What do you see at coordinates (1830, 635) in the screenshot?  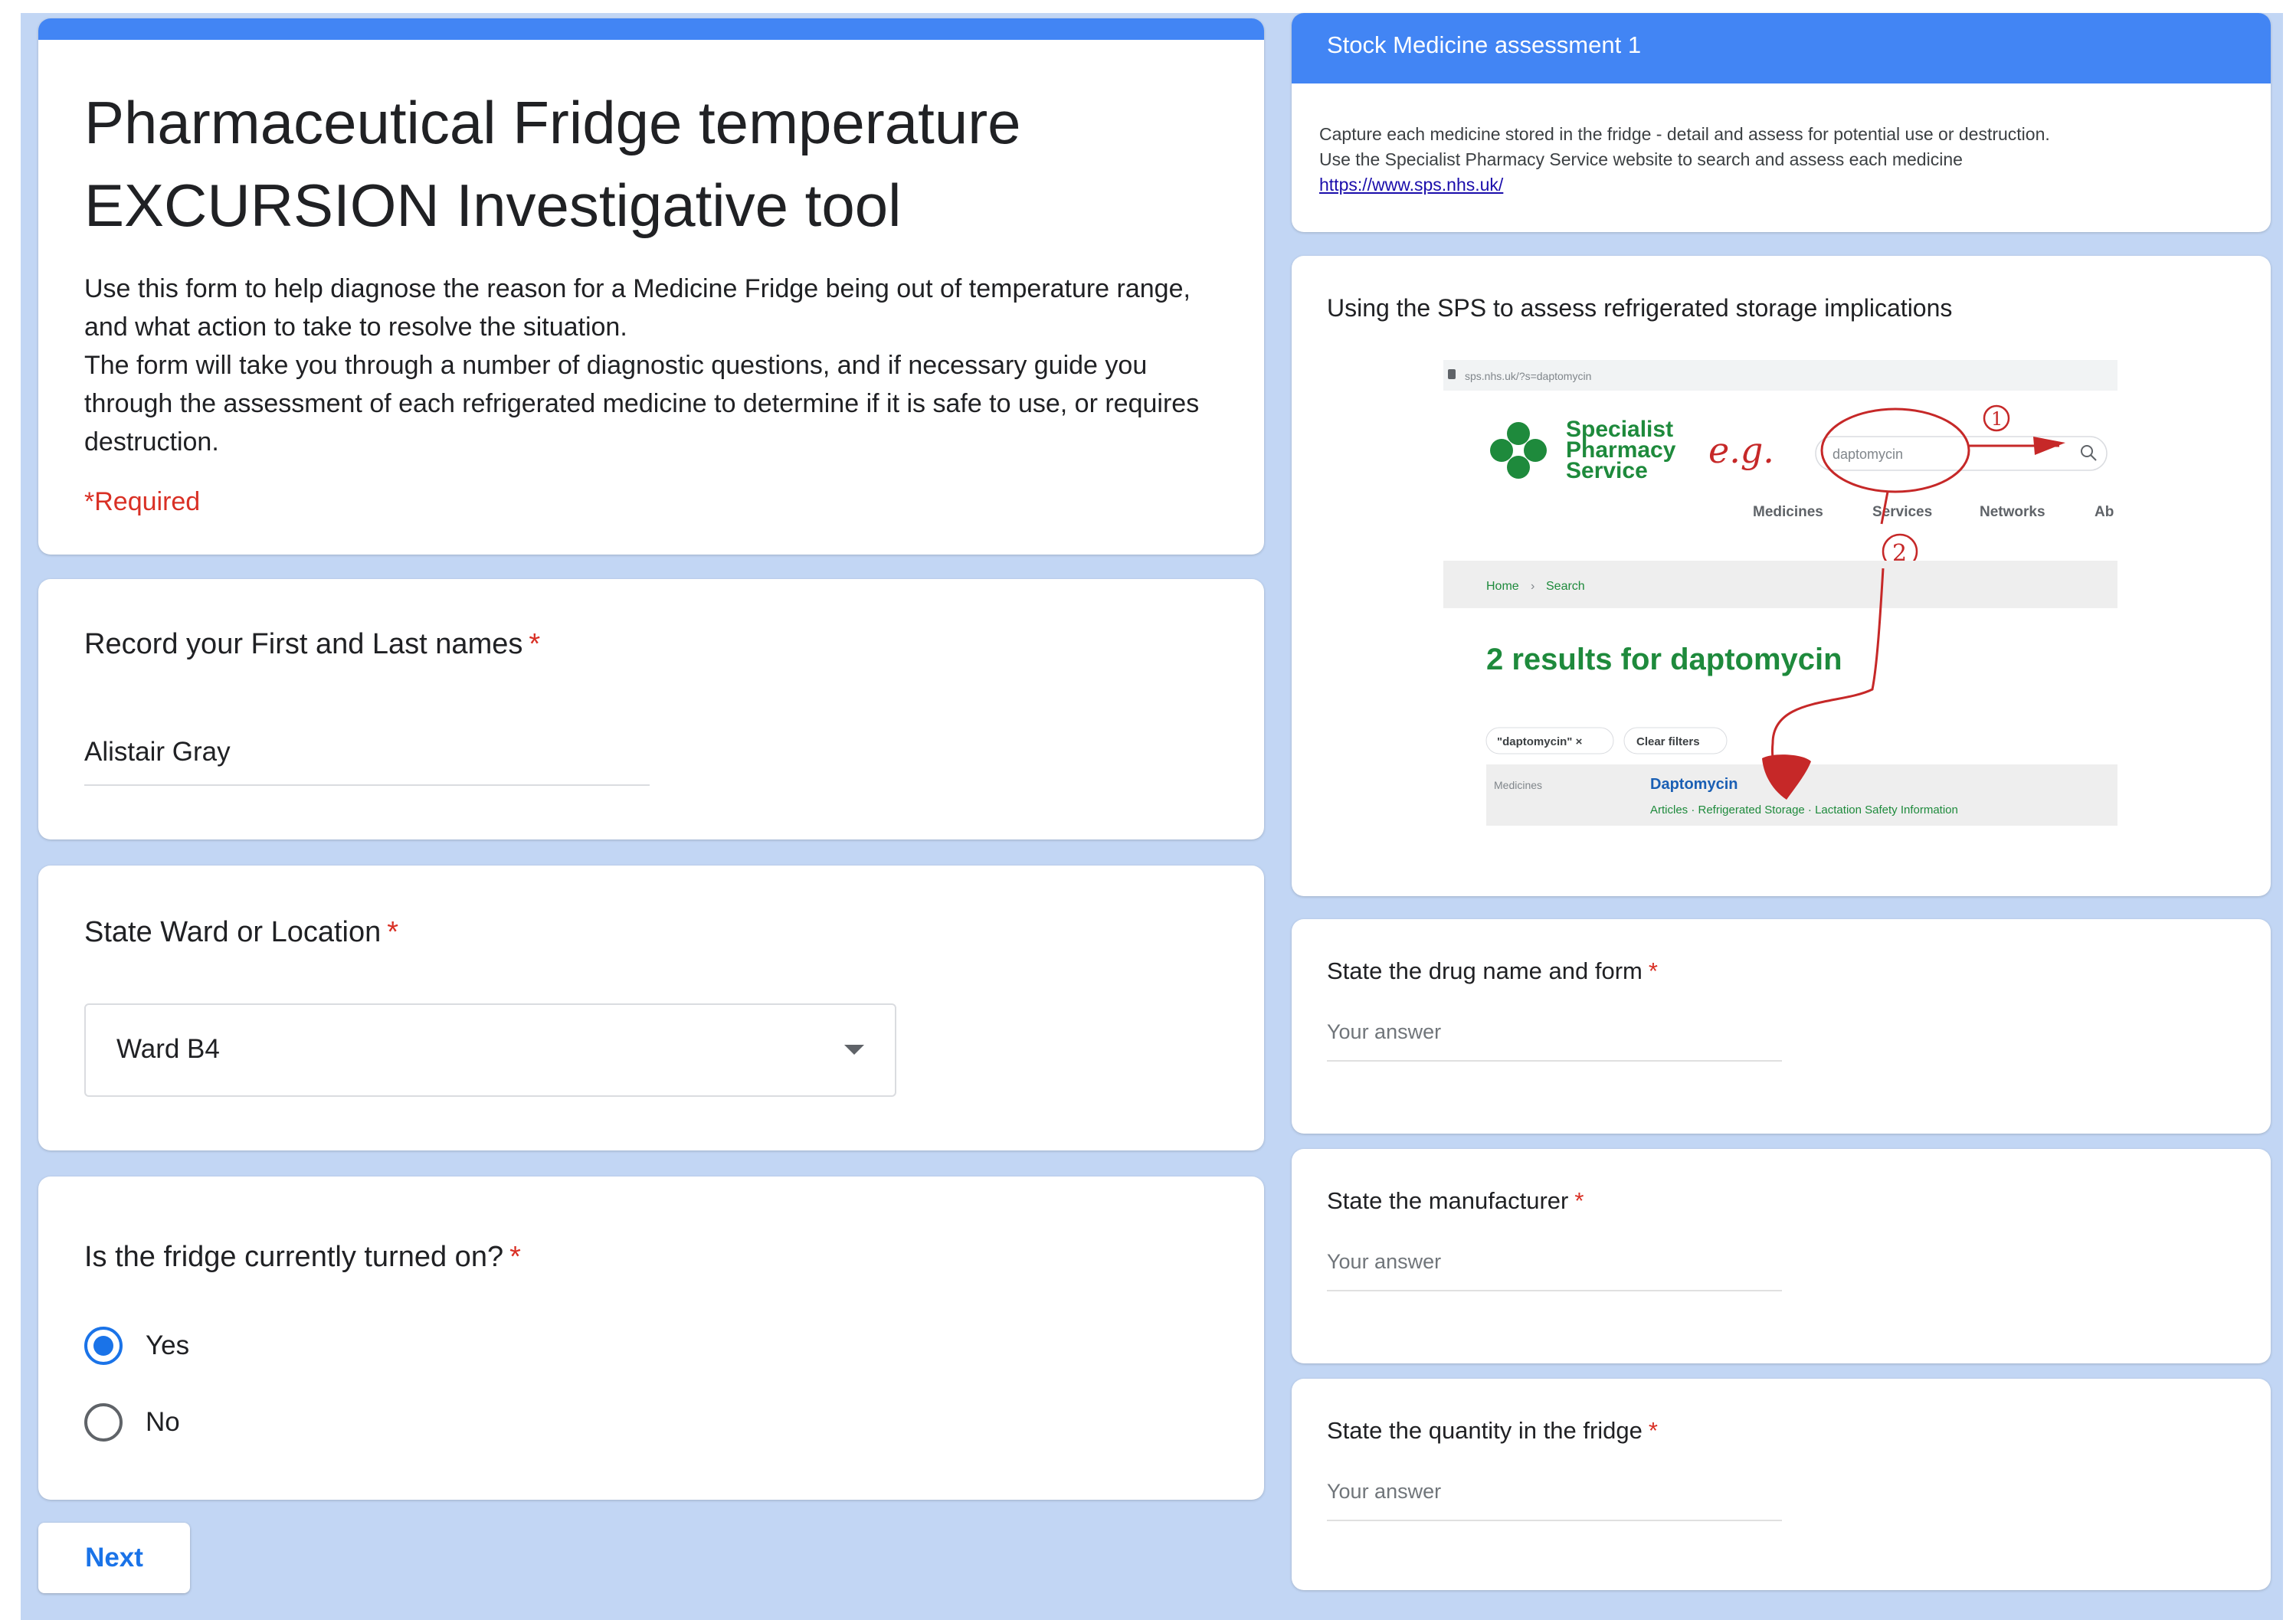 I see `handwritten-connector-line` at bounding box center [1830, 635].